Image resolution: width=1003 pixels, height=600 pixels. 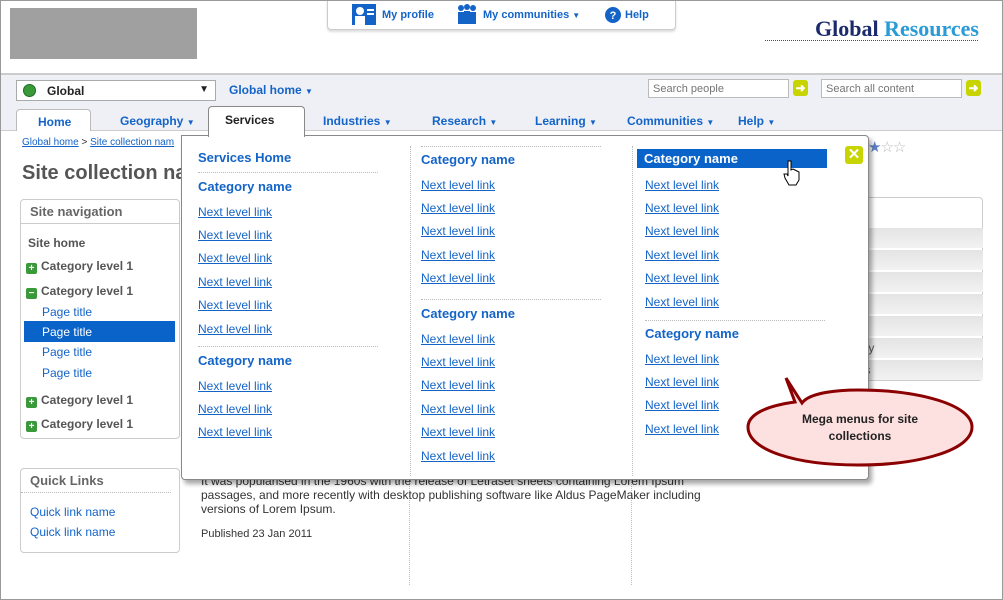 What do you see at coordinates (791, 173) in the screenshot?
I see `hand-cursor-icon` at bounding box center [791, 173].